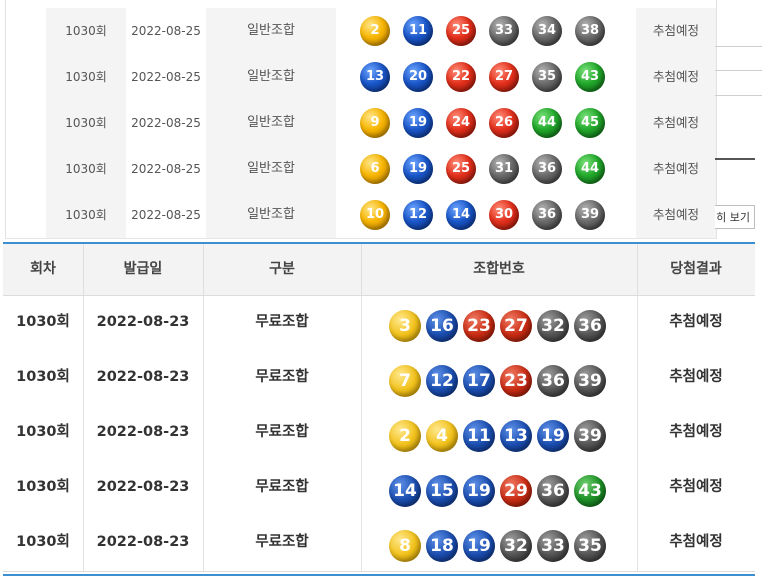 Image resolution: width=762 pixels, height=582 pixels. Describe the element at coordinates (486, 169) in the screenshot. I see `numbers-cell: 6 19 25 31 36 44` at that location.